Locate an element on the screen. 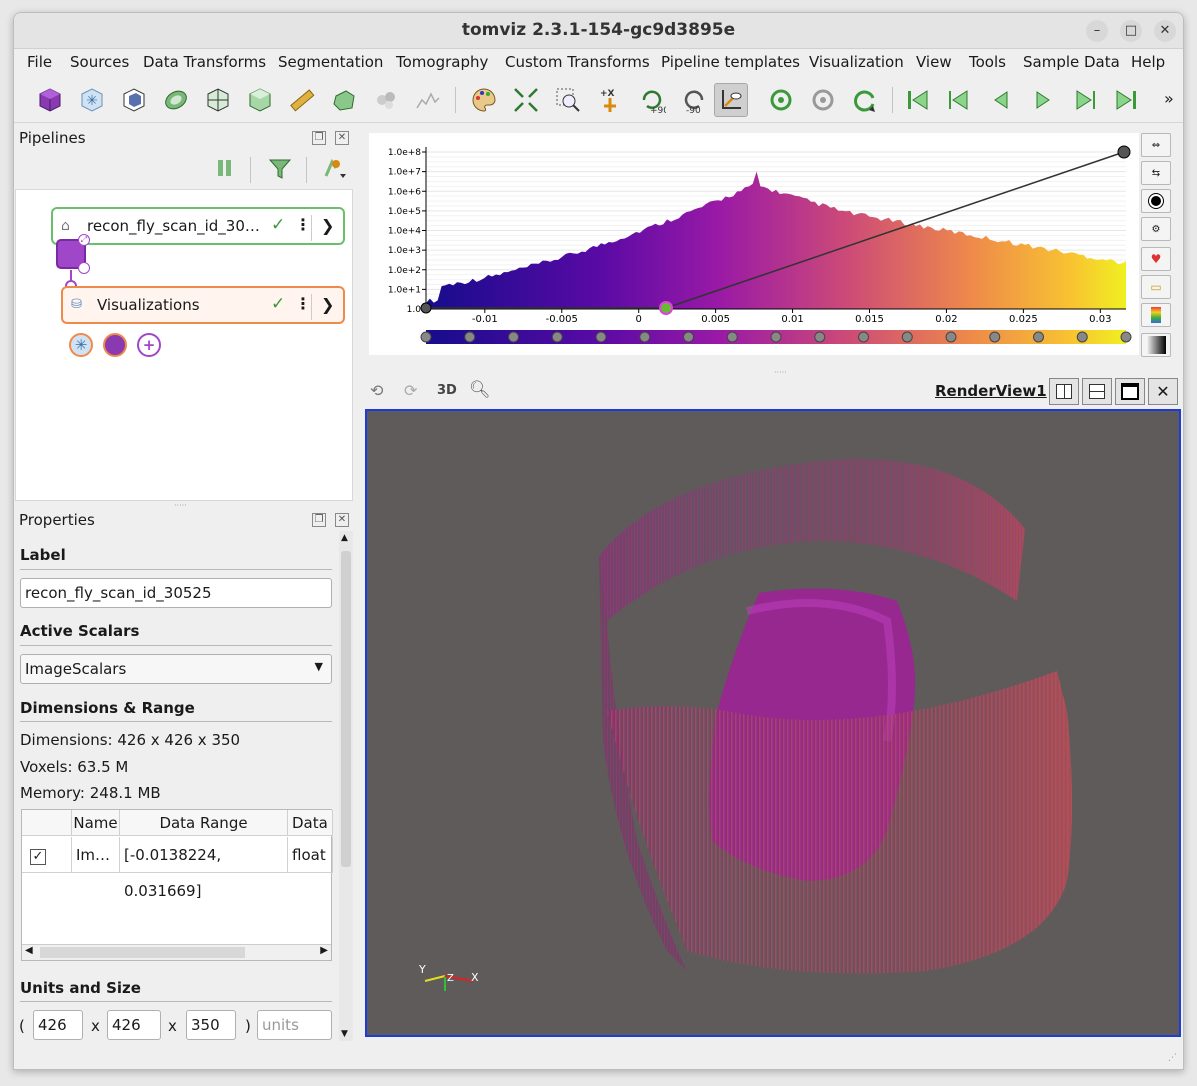 This screenshot has height=1086, width=1197. molecule-icon is located at coordinates (386, 100).